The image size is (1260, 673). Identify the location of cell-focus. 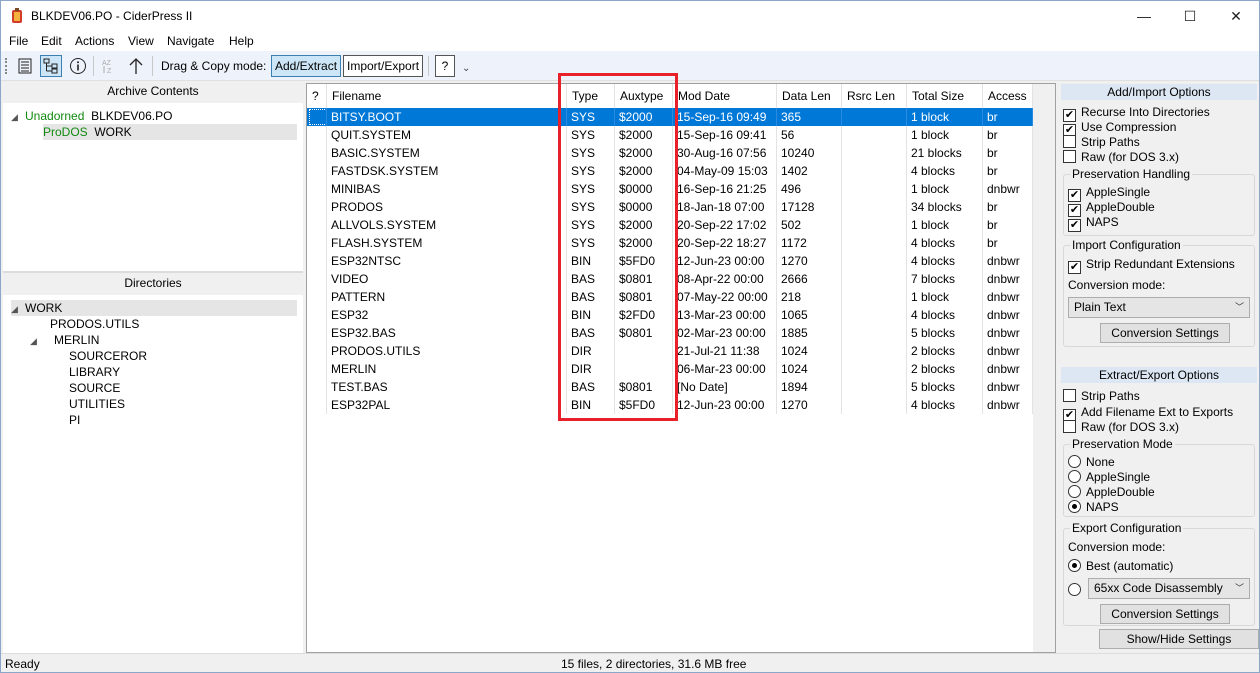
(317, 207).